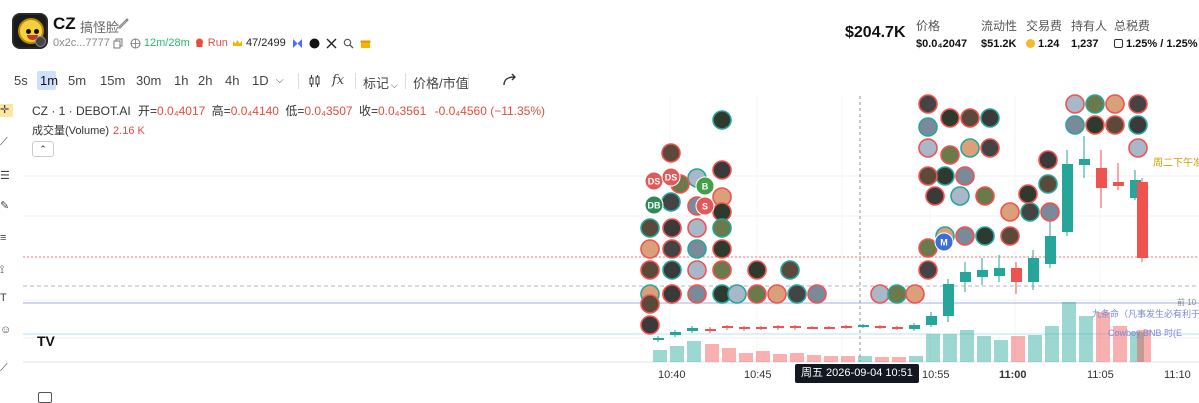 This screenshot has width=1199, height=403. Describe the element at coordinates (43, 149) in the screenshot. I see `collapse-legend-button: ⌃` at that location.